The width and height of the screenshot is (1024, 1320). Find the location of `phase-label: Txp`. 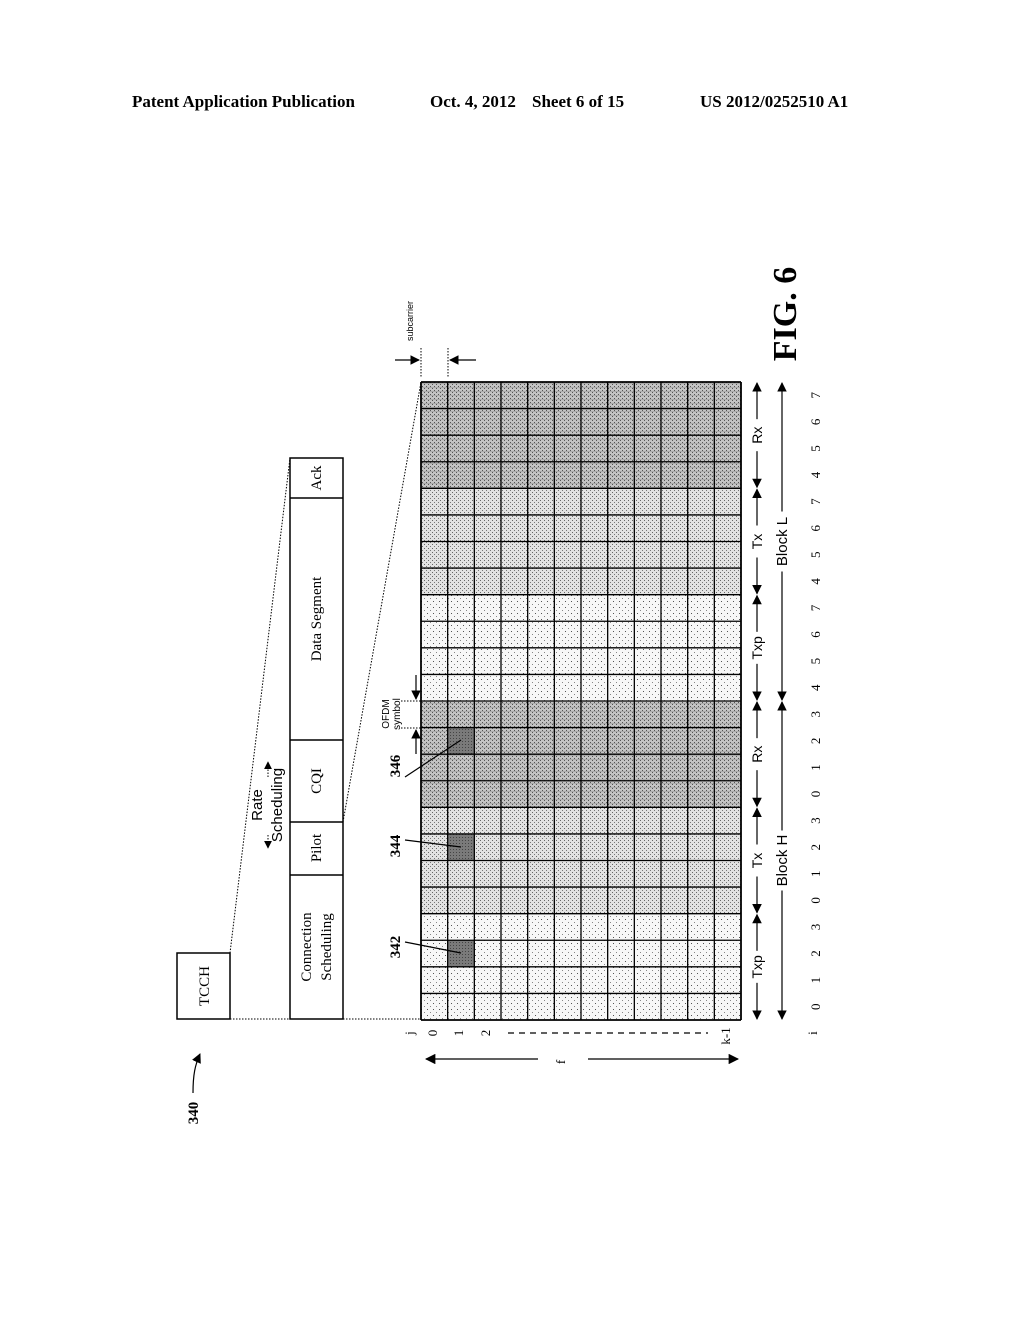

phase-label: Txp is located at coordinates (757, 648).